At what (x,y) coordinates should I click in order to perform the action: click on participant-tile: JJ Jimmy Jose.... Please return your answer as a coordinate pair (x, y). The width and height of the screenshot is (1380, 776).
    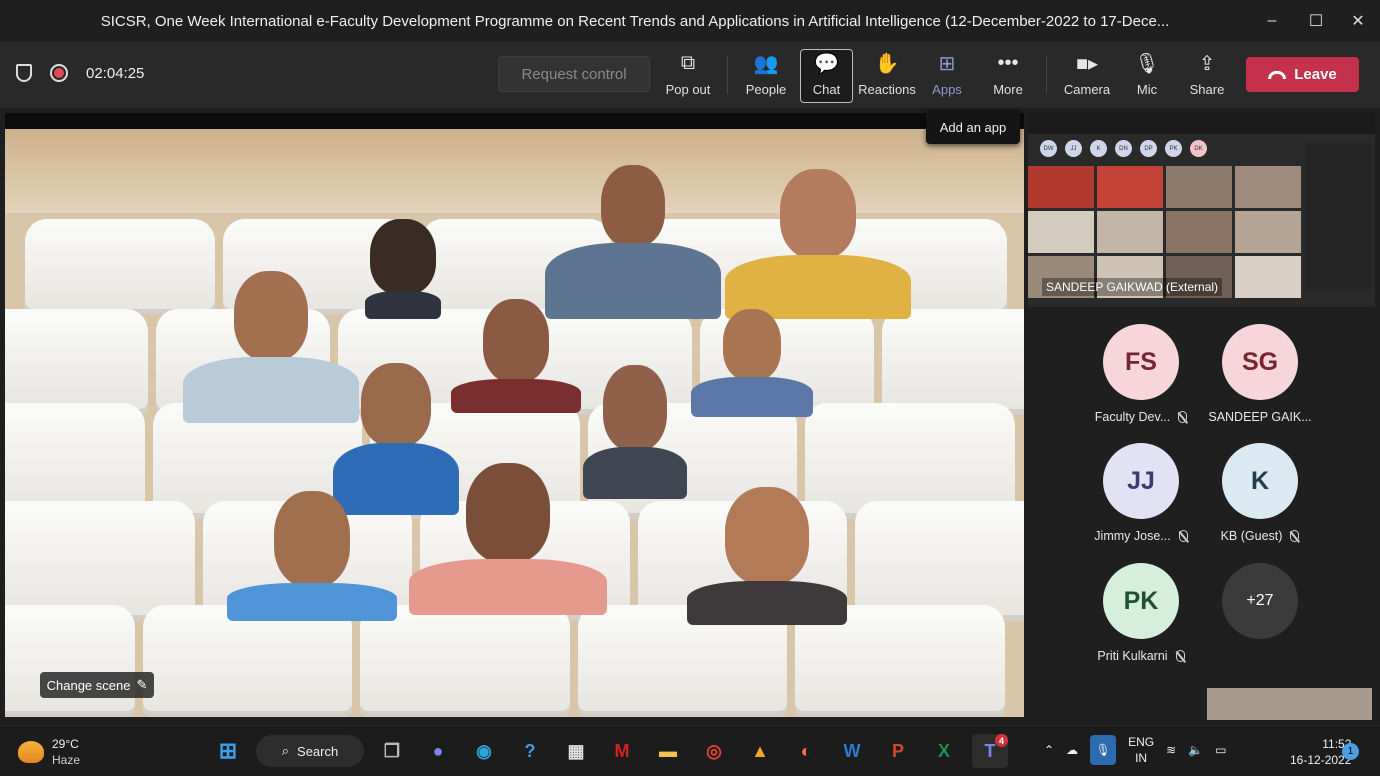
    Looking at the image, I should click on (1141, 493).